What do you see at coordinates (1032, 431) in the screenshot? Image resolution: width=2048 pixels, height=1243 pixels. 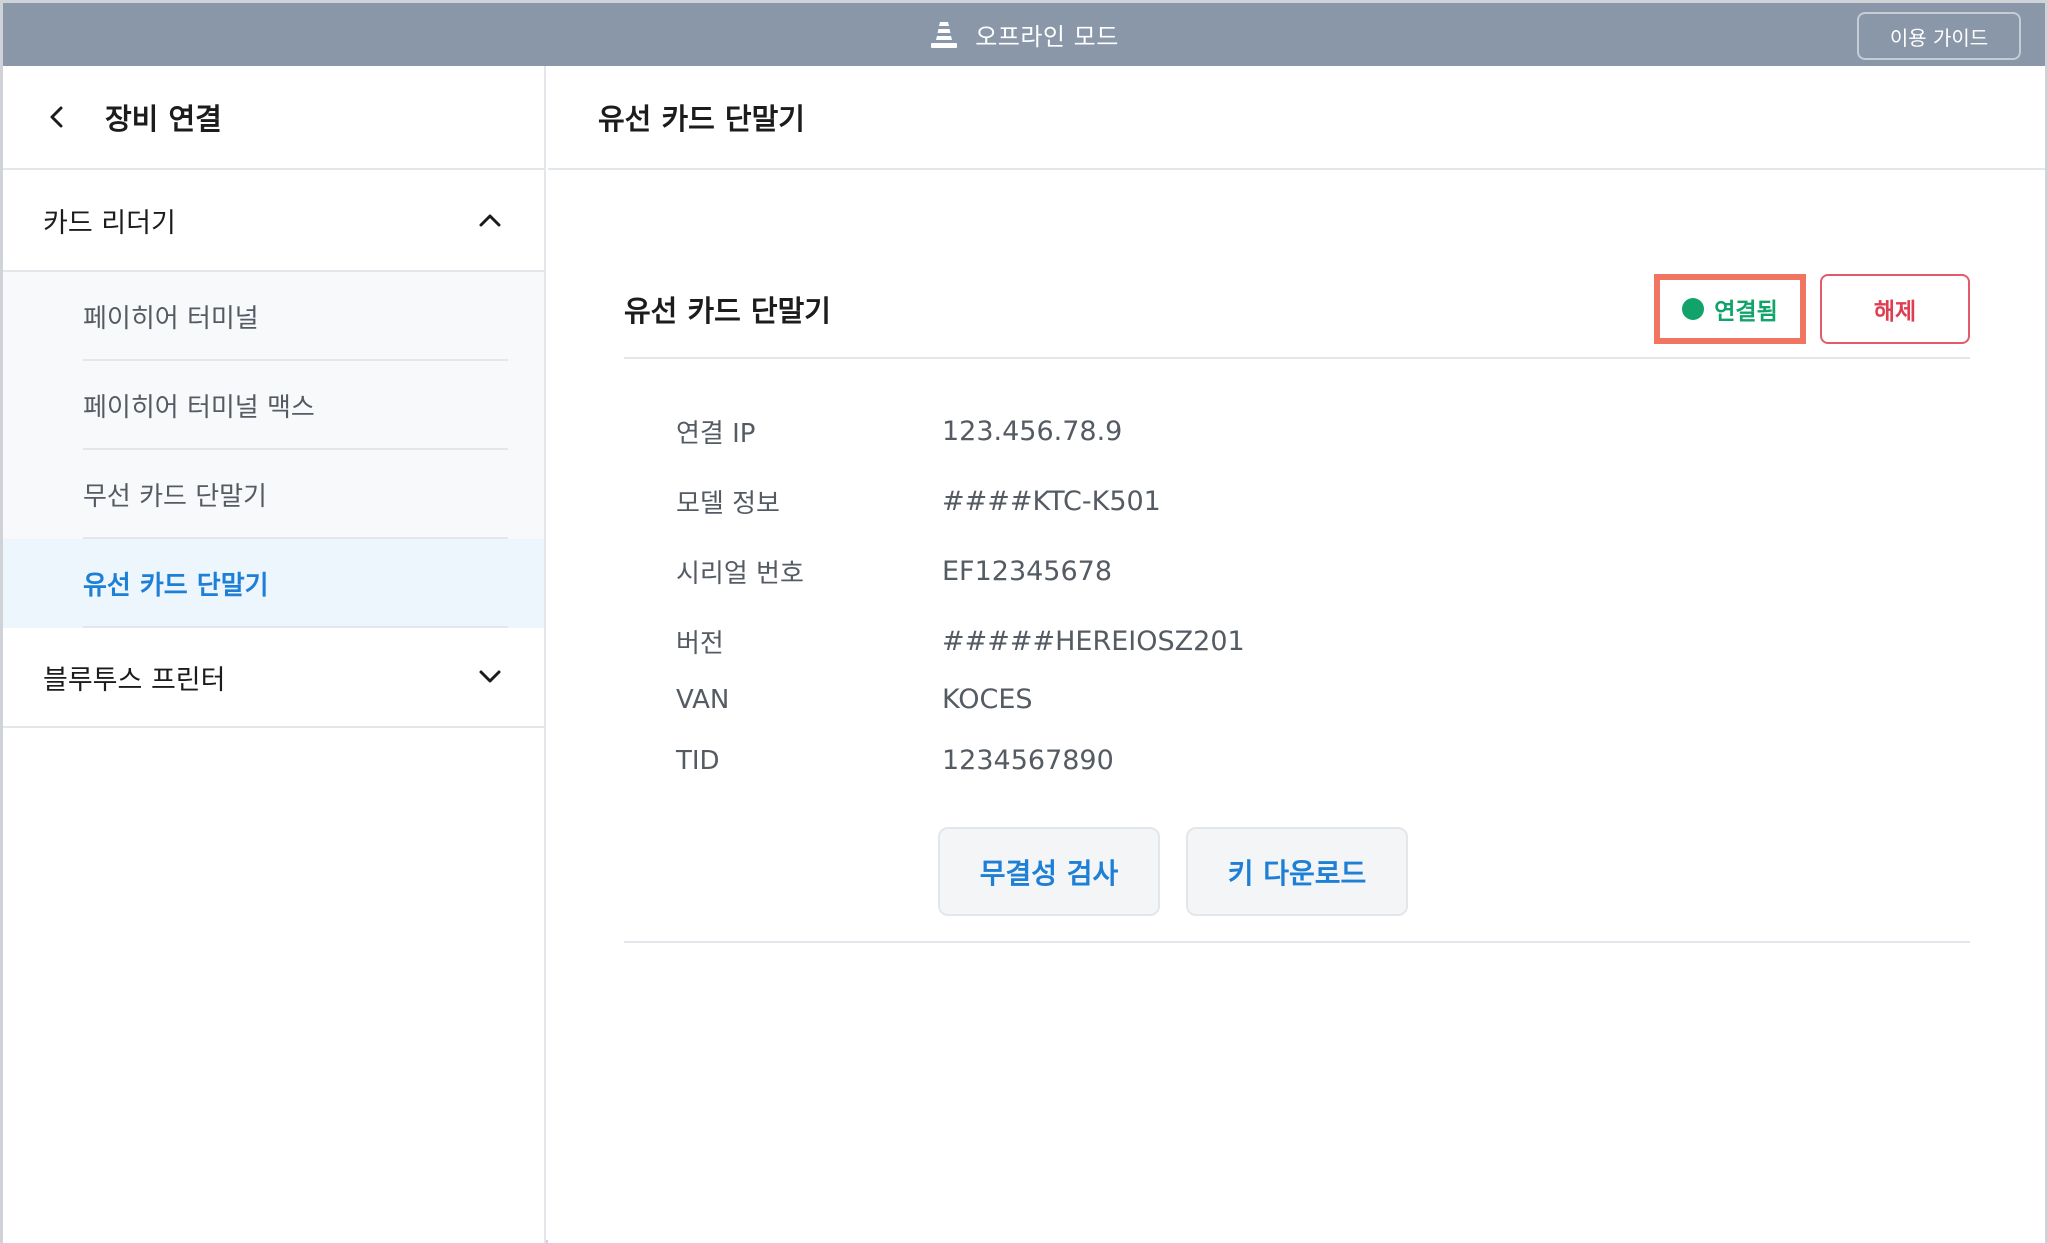 I see `info-value: 123.456.78.9` at bounding box center [1032, 431].